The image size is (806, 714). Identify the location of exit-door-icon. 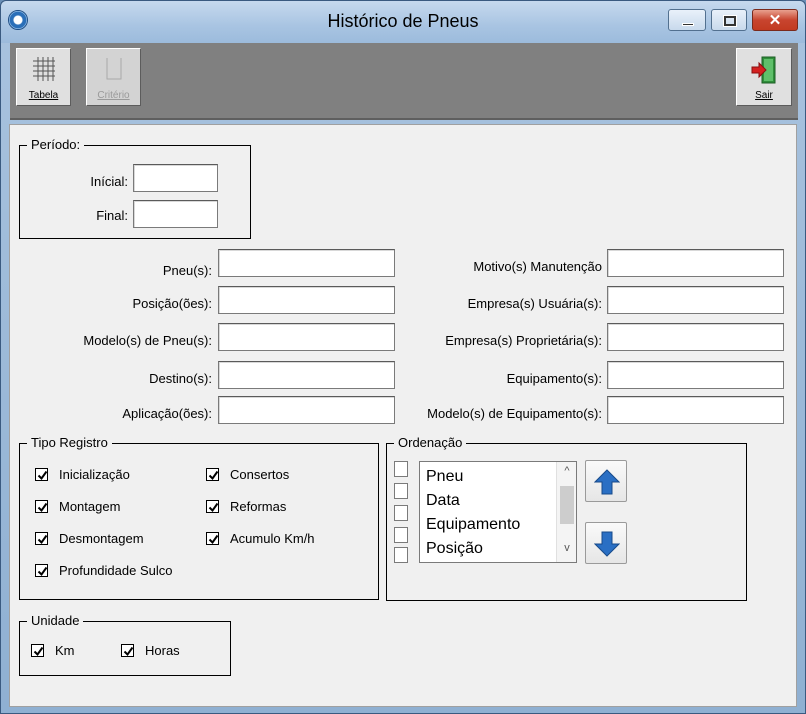
(763, 70).